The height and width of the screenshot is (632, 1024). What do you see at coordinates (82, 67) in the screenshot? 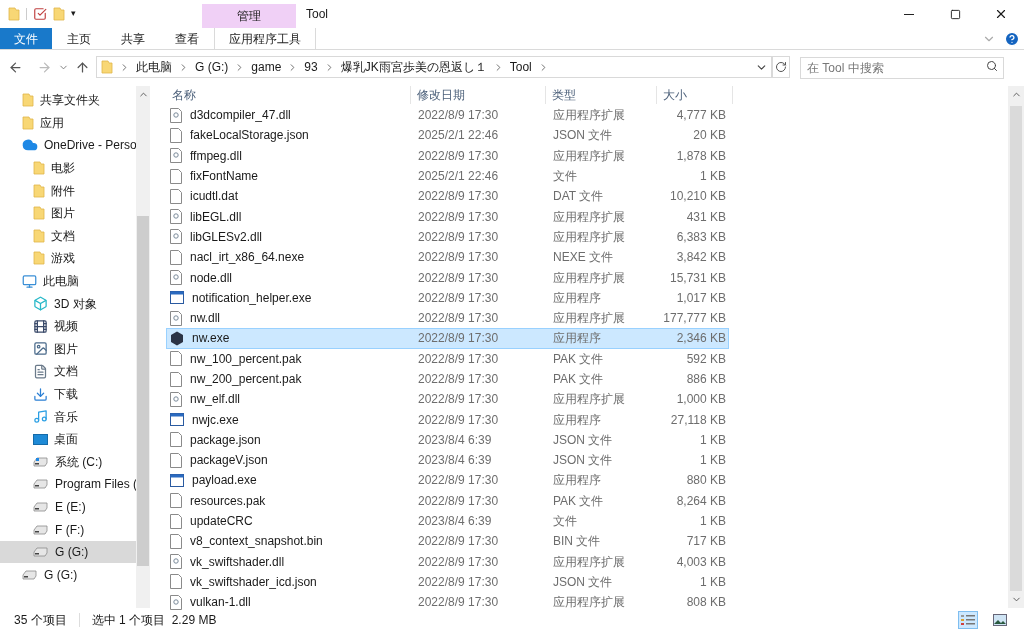
I see `up-icon` at bounding box center [82, 67].